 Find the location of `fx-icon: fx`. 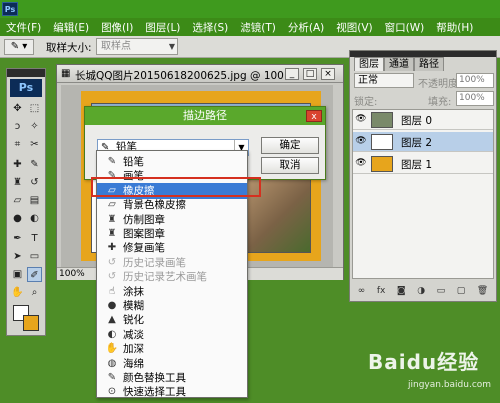

fx-icon: fx is located at coordinates (381, 291).